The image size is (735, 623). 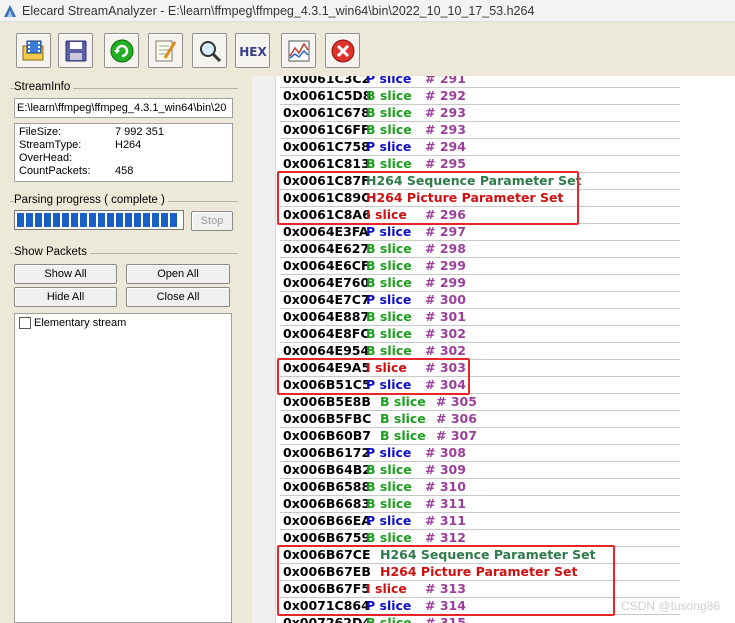 What do you see at coordinates (480, 147) in the screenshot?
I see `packet-row: 0x0061C758 P slice # 294` at bounding box center [480, 147].